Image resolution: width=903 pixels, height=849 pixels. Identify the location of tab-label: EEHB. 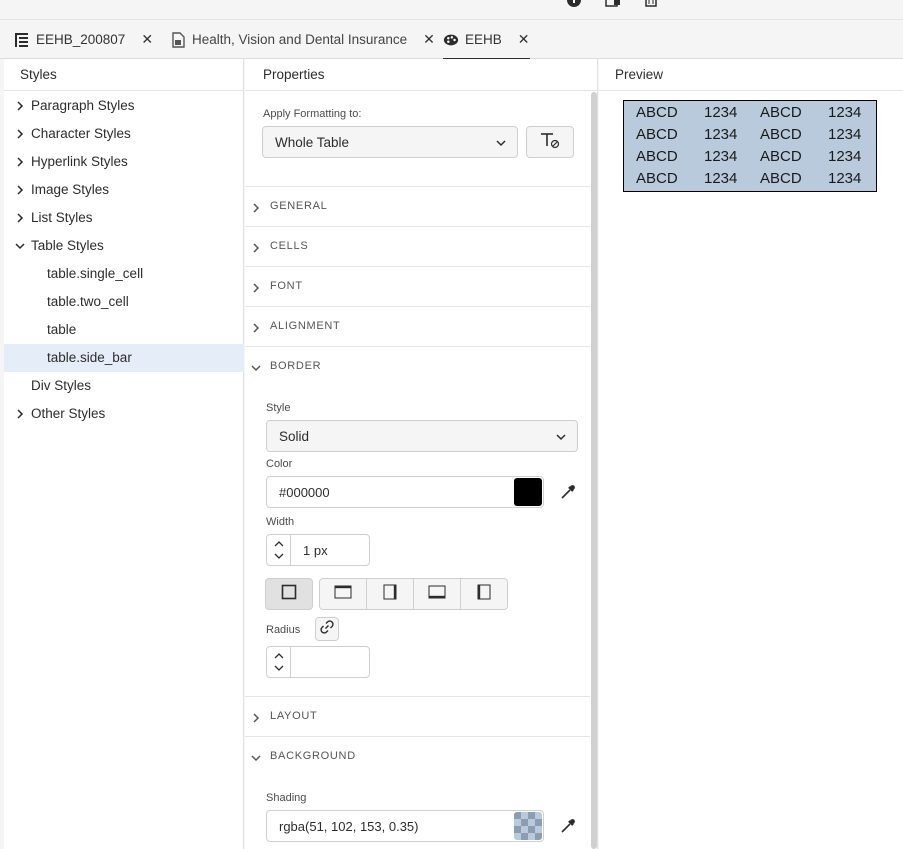
(483, 39).